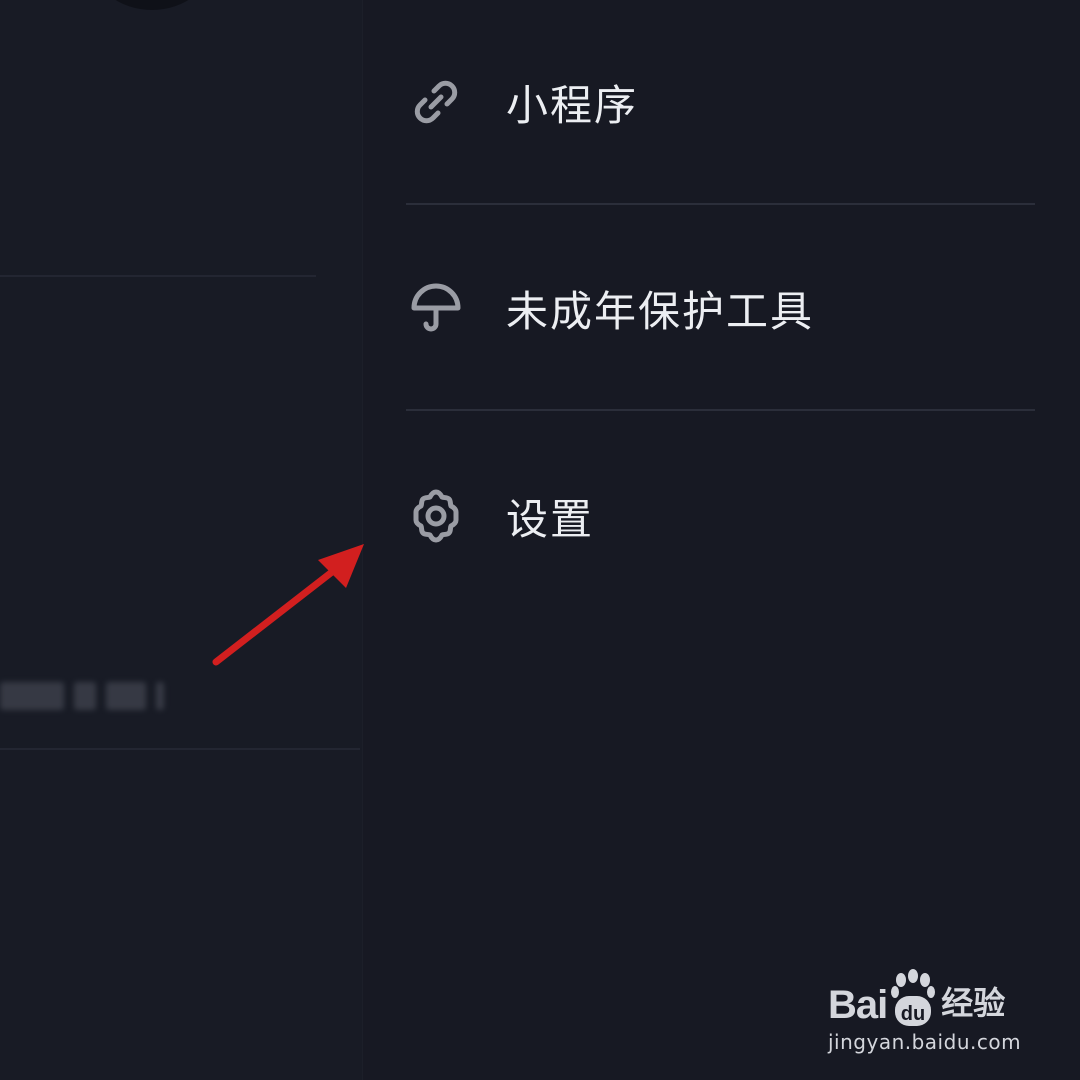  What do you see at coordinates (660, 311) in the screenshot?
I see `menu-item-label: 未成年保护工具` at bounding box center [660, 311].